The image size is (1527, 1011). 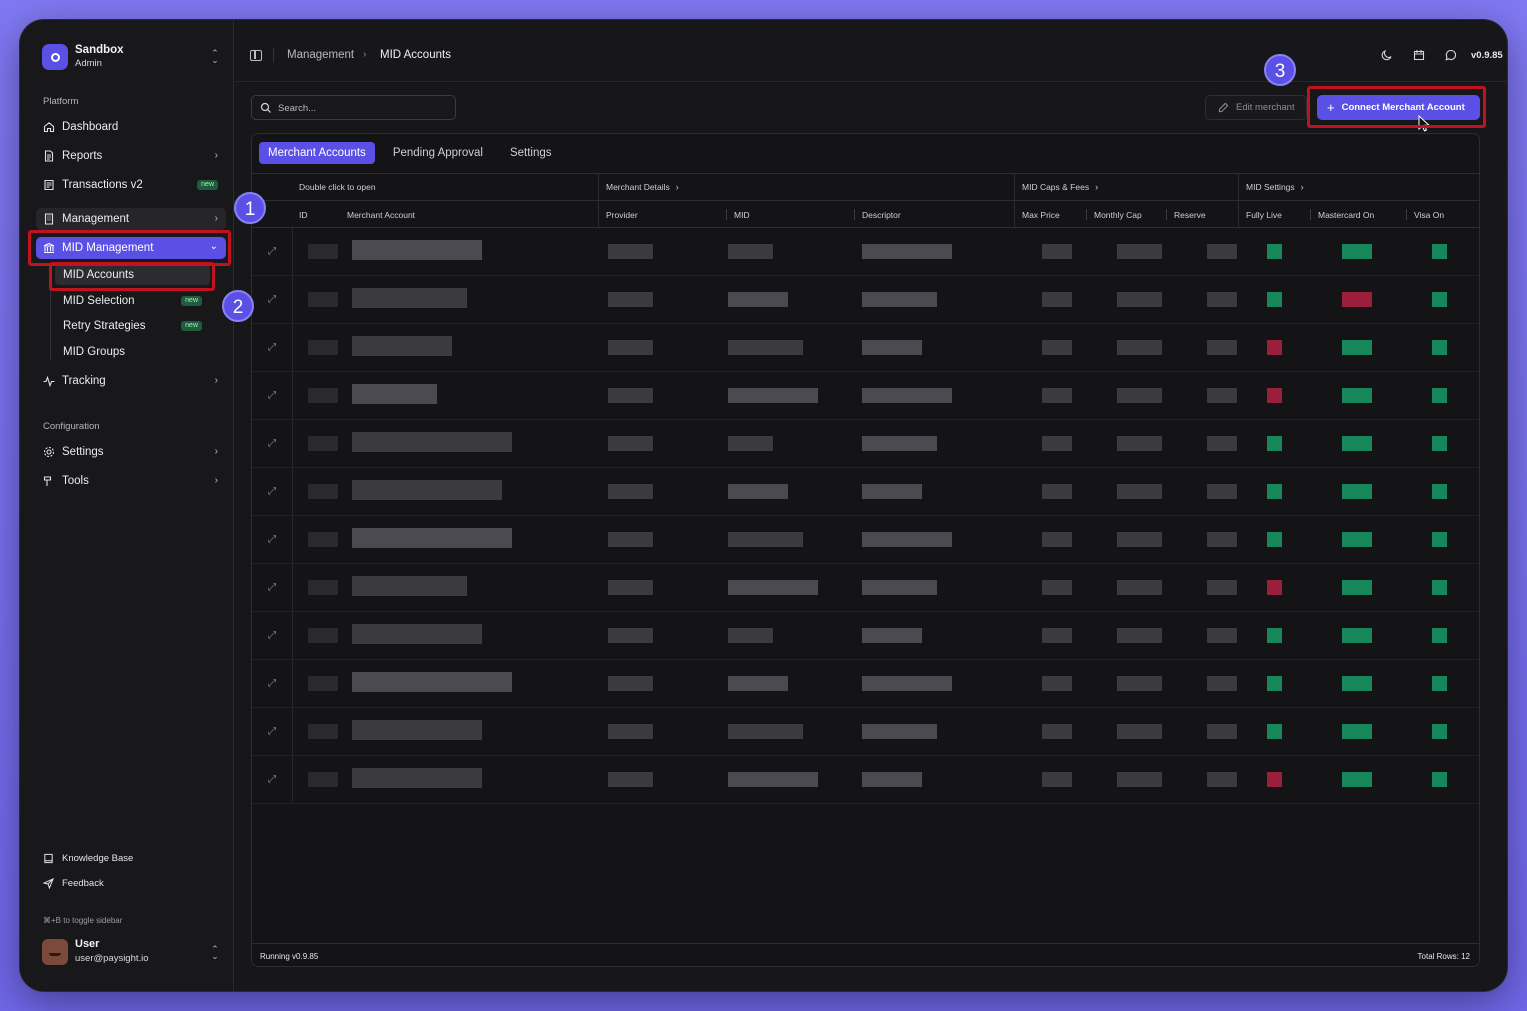 I want to click on sidebar-item-tools: Tools ›, so click(x=131, y=481).